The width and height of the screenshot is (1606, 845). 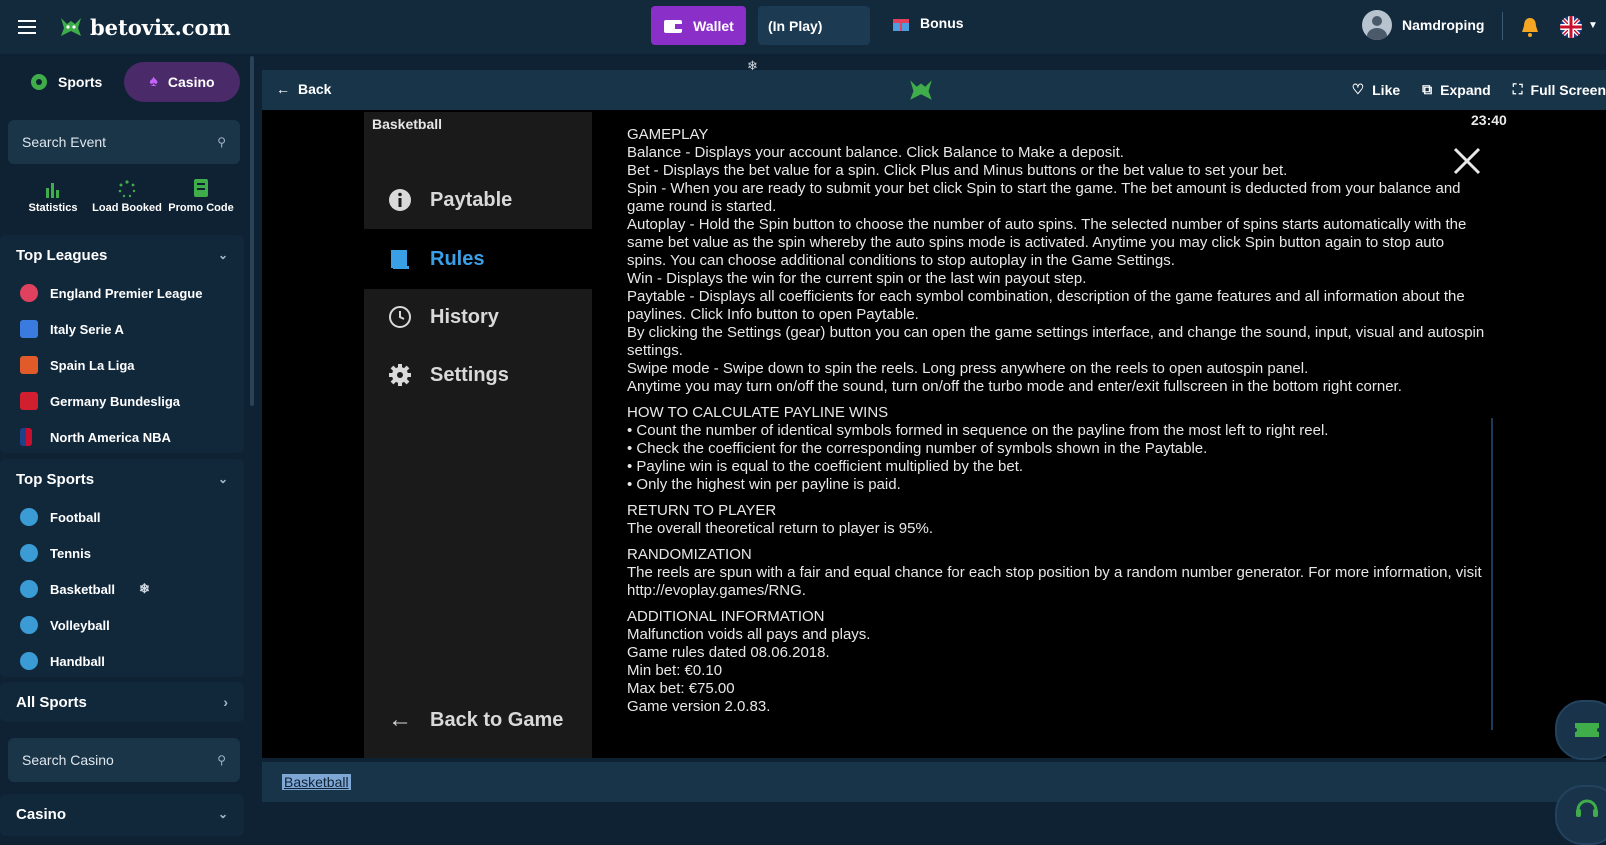 I want to click on league-item: England Premier League, so click(x=122, y=293).